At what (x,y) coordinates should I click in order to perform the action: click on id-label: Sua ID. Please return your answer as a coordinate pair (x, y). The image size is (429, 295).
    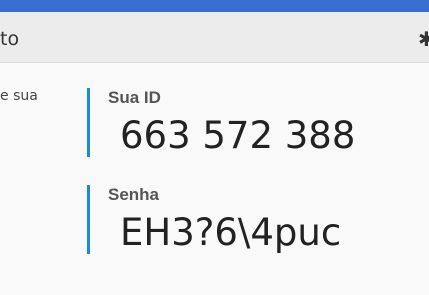
    Looking at the image, I should click on (134, 97).